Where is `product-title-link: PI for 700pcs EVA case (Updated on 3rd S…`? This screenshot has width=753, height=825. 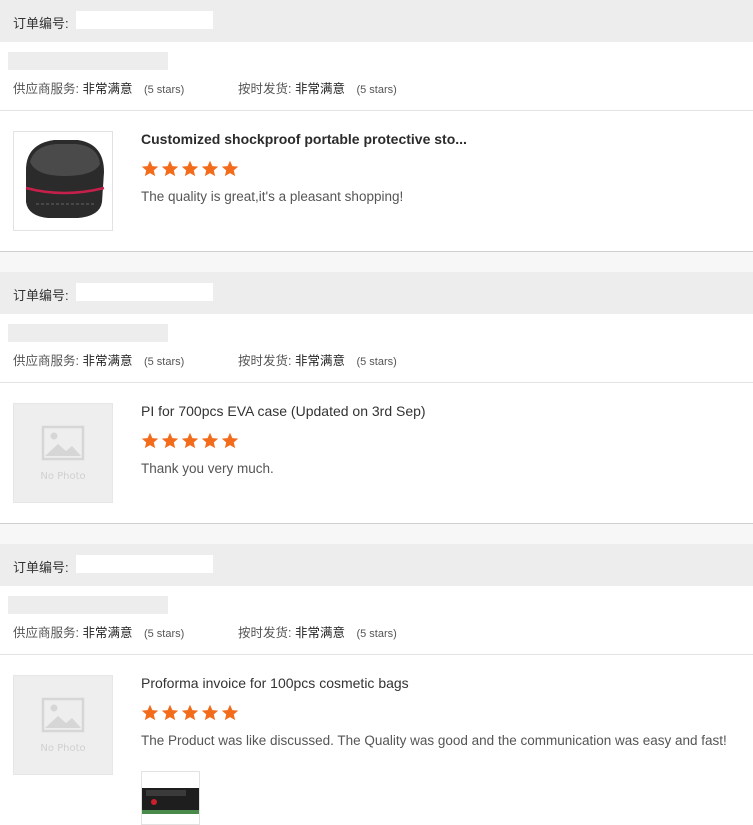
product-title-link: PI for 700pcs EVA case (Updated on 3rd S… is located at coordinates (283, 411).